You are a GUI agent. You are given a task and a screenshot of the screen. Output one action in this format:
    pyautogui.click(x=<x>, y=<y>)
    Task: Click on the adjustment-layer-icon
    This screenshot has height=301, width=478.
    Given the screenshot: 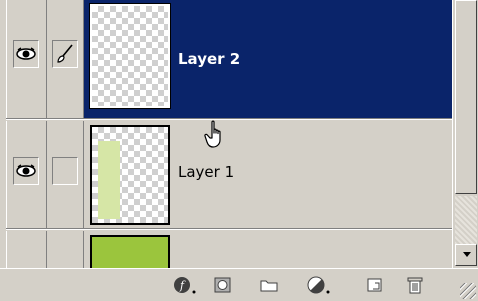 What is the action you would take?
    pyautogui.click(x=318, y=285)
    